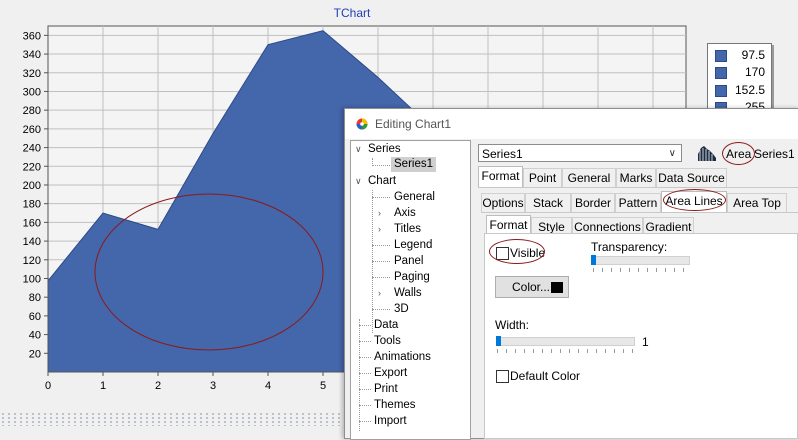 The image size is (798, 440). What do you see at coordinates (512, 325) in the screenshot?
I see `width-label: Width:` at bounding box center [512, 325].